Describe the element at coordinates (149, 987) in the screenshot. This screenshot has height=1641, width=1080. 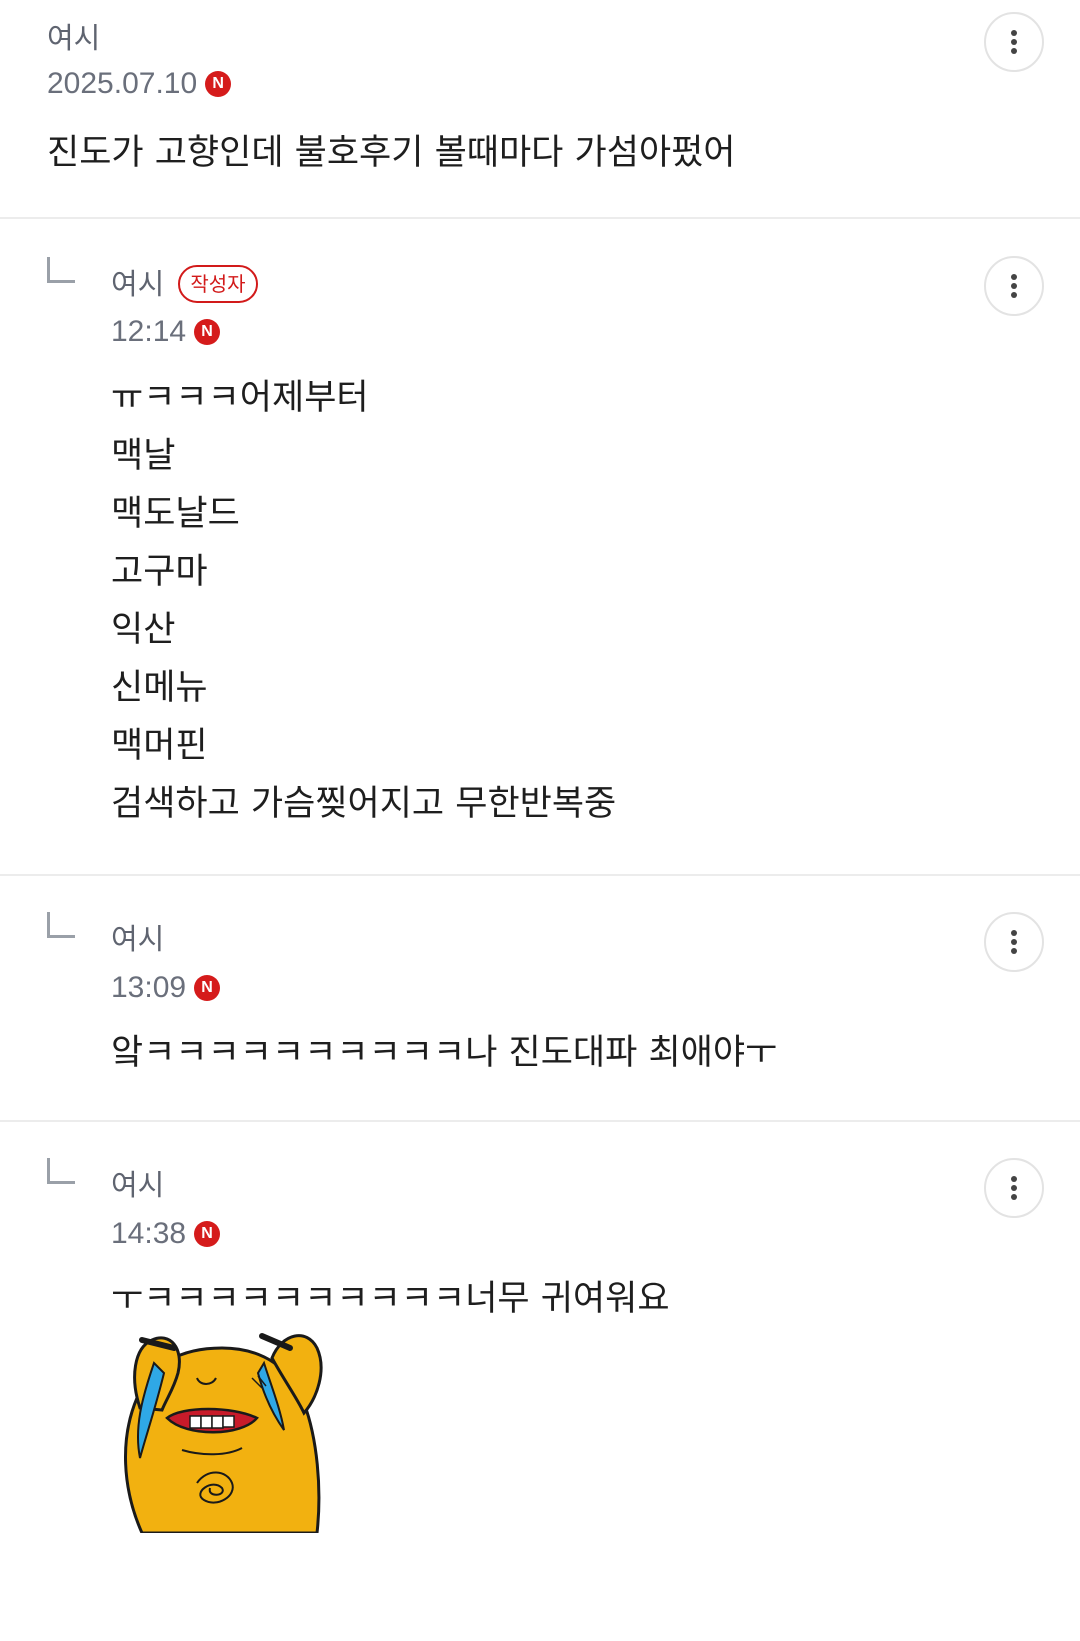
I see `timestamp-text: 13:09` at that location.